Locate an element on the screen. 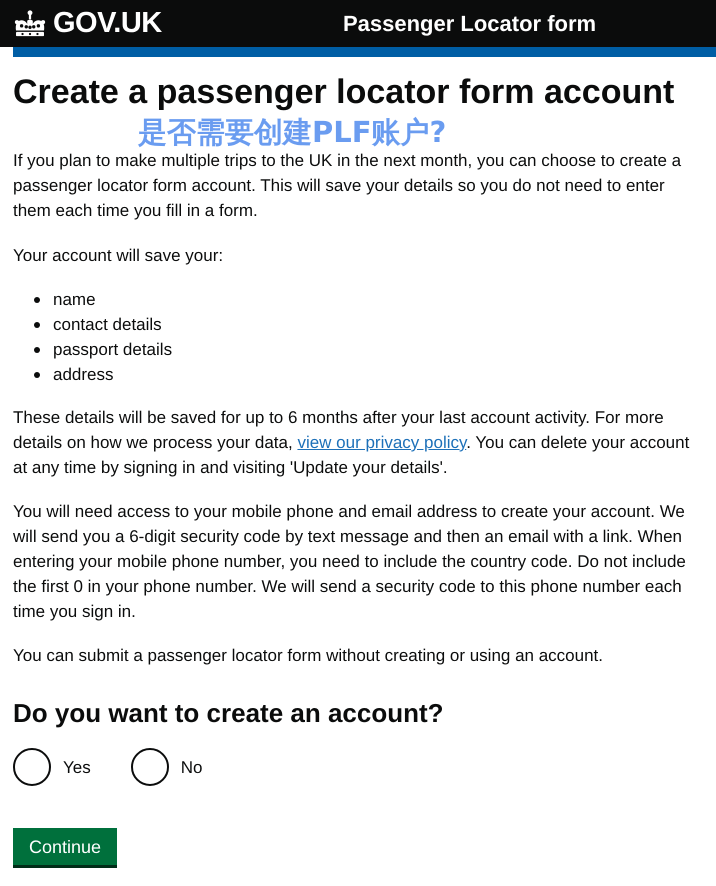  service-name-link: Passenger Locator form is located at coordinates (469, 23).